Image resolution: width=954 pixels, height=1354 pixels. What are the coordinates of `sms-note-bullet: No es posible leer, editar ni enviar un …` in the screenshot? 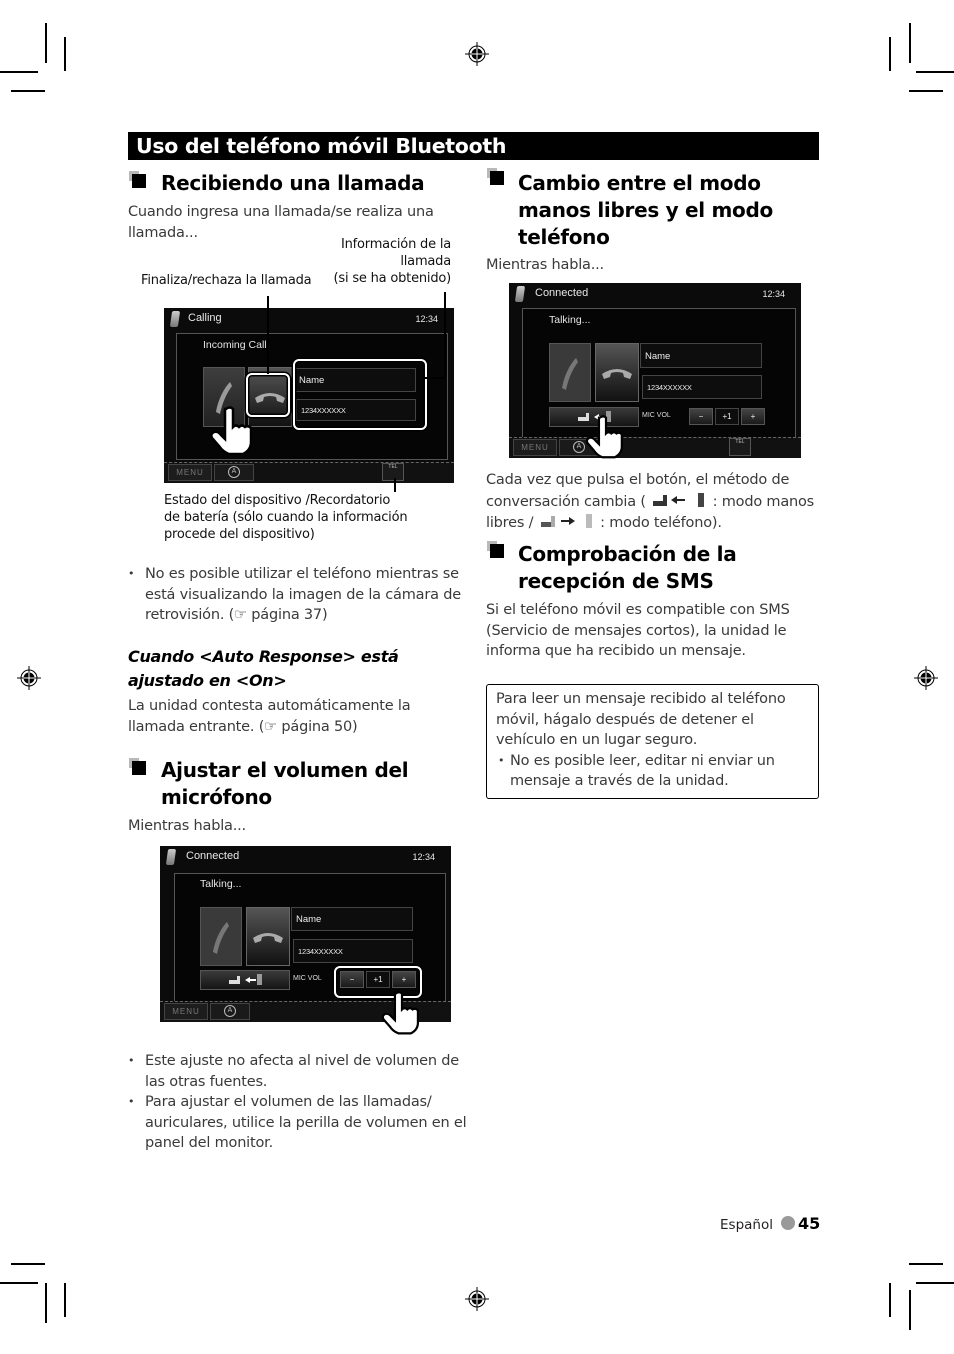 It's located at (652, 771).